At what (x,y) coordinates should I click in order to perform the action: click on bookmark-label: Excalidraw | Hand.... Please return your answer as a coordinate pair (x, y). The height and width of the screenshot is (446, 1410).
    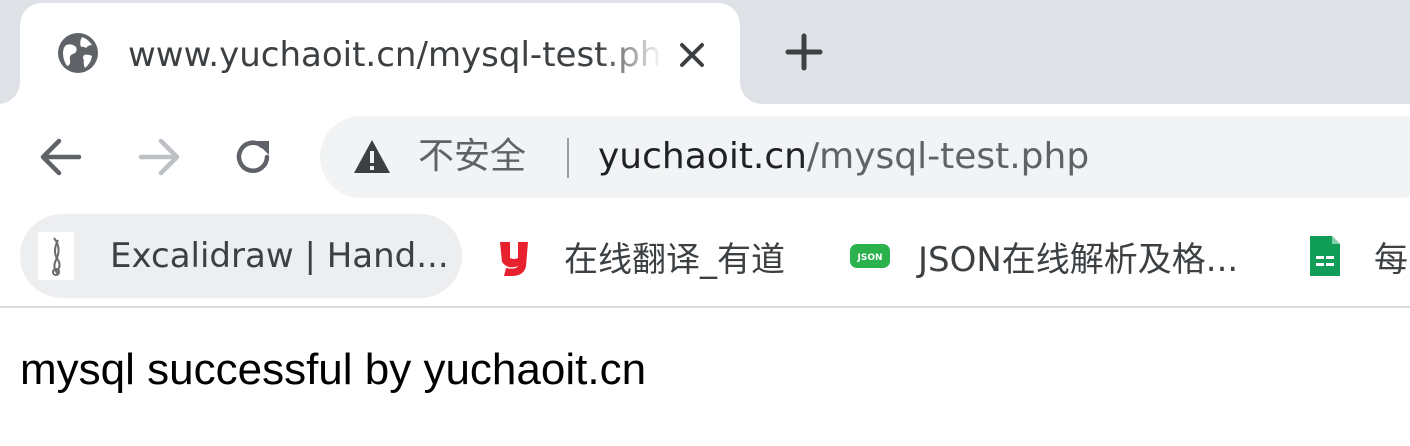
    Looking at the image, I should click on (279, 256).